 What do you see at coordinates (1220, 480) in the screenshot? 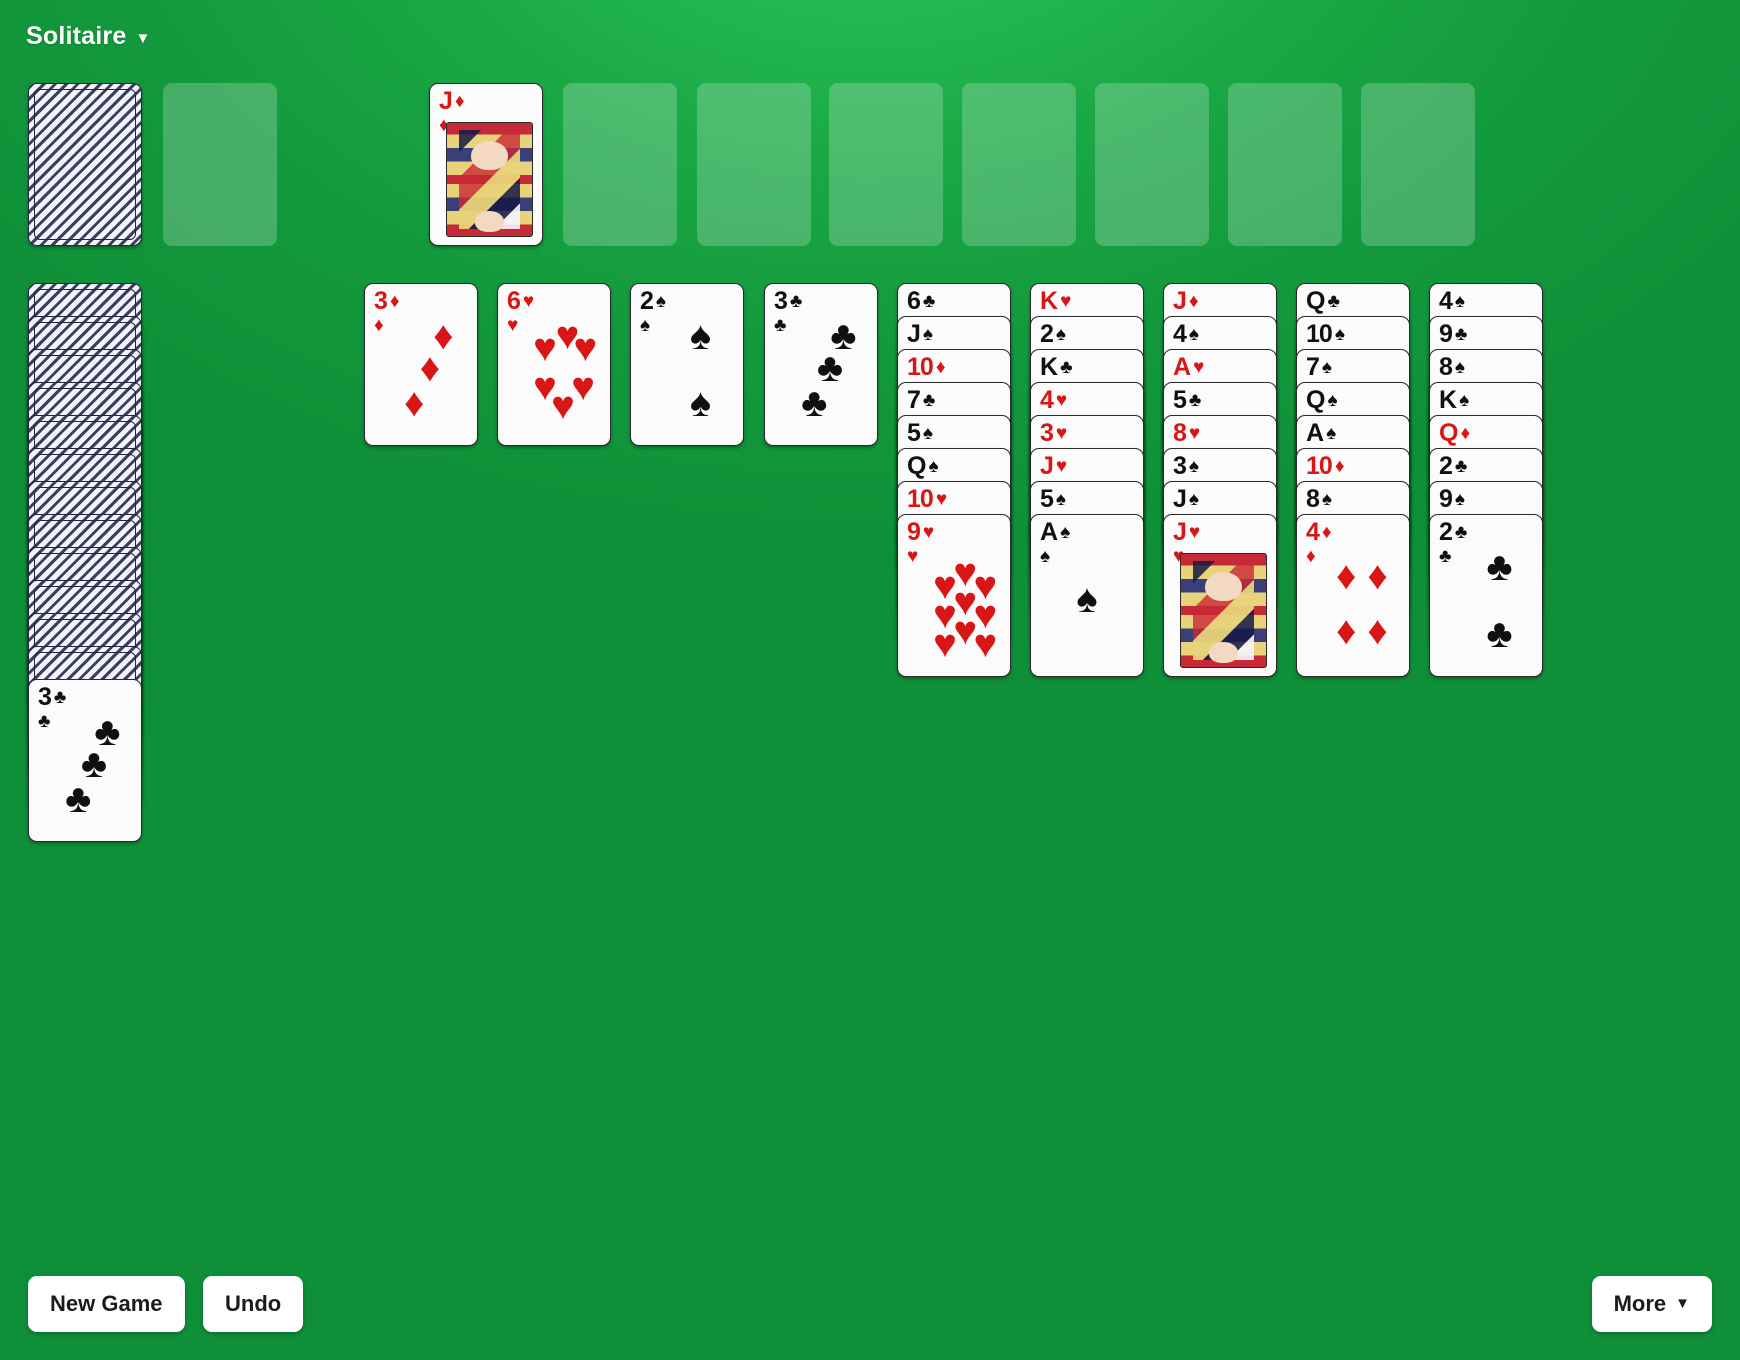
I see `tableau-column-7: J ♦ 4 ♠ A ♥ 5 ♣ 8 ♥ 3 ♠ J ♠ J ♥ ♥` at bounding box center [1220, 480].